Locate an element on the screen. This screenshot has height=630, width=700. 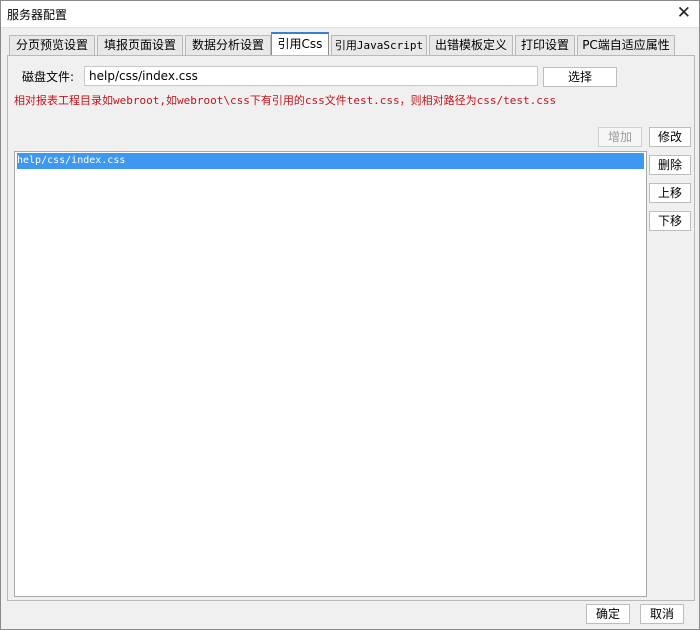
delete-button: 删除 is located at coordinates (670, 165).